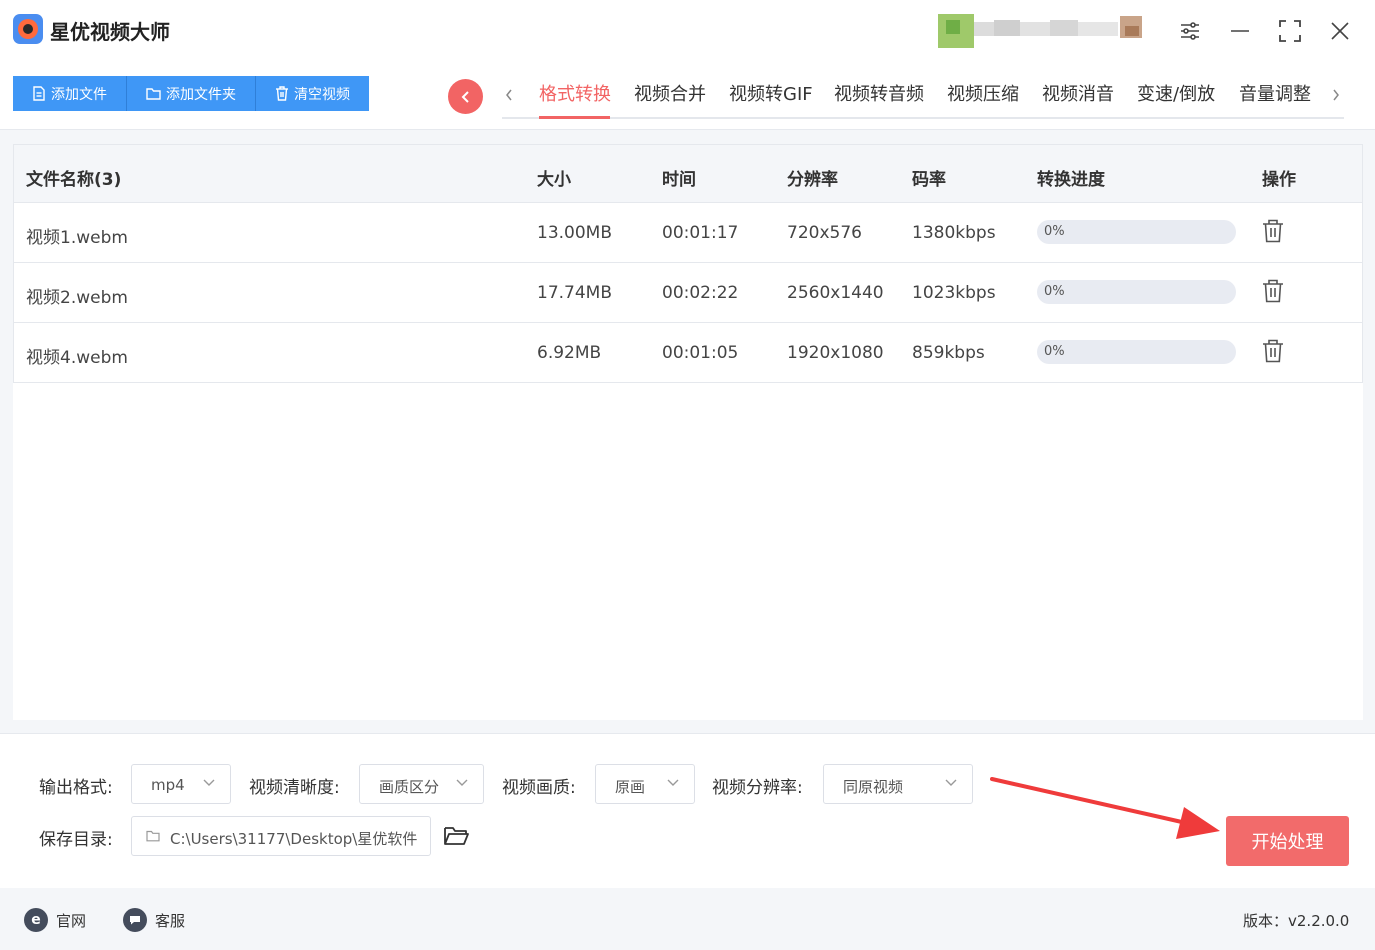 The image size is (1375, 950). Describe the element at coordinates (700, 233) in the screenshot. I see `cell-time: 00:01:17` at that location.